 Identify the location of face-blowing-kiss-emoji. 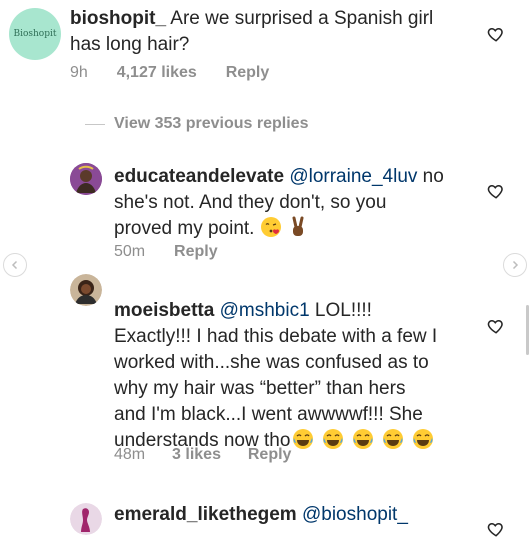
(271, 227).